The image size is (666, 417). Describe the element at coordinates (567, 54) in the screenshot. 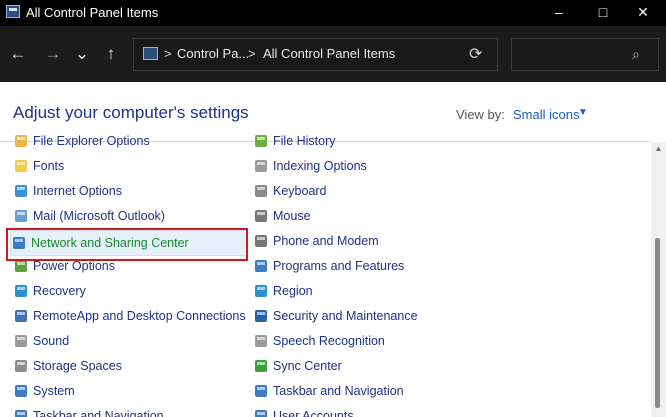

I see `search-input` at that location.